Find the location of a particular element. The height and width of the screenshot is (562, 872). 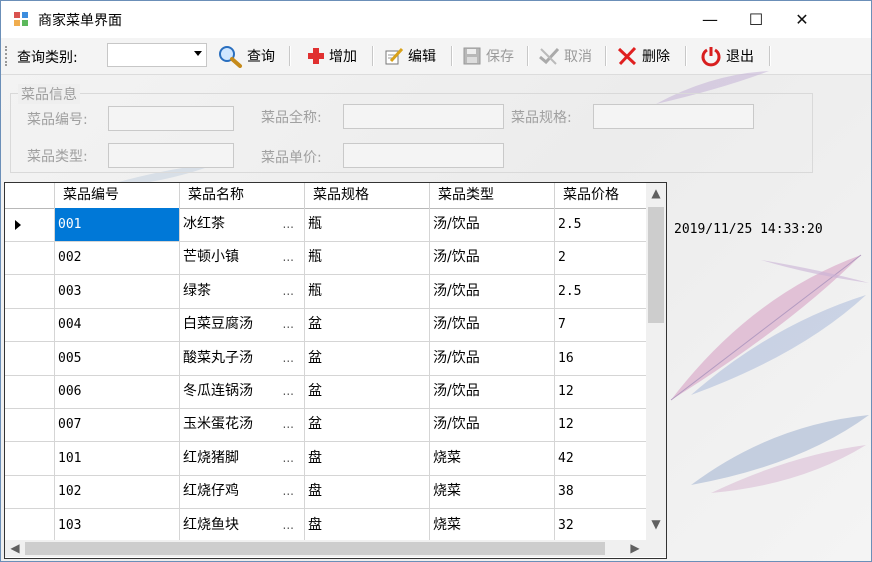

dropdown-arrow-icon is located at coordinates (198, 53).